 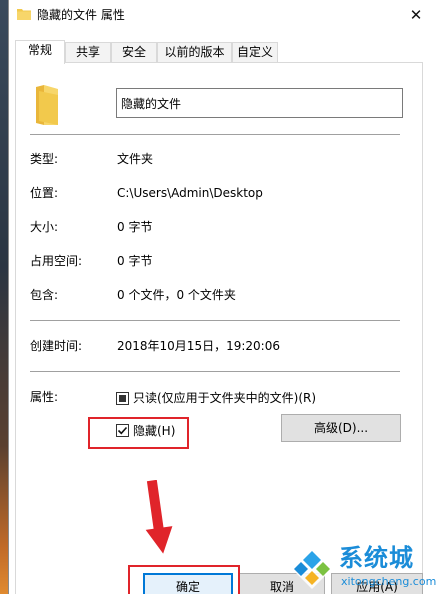 What do you see at coordinates (416, 15) in the screenshot?
I see `close-icon: ✕` at bounding box center [416, 15].